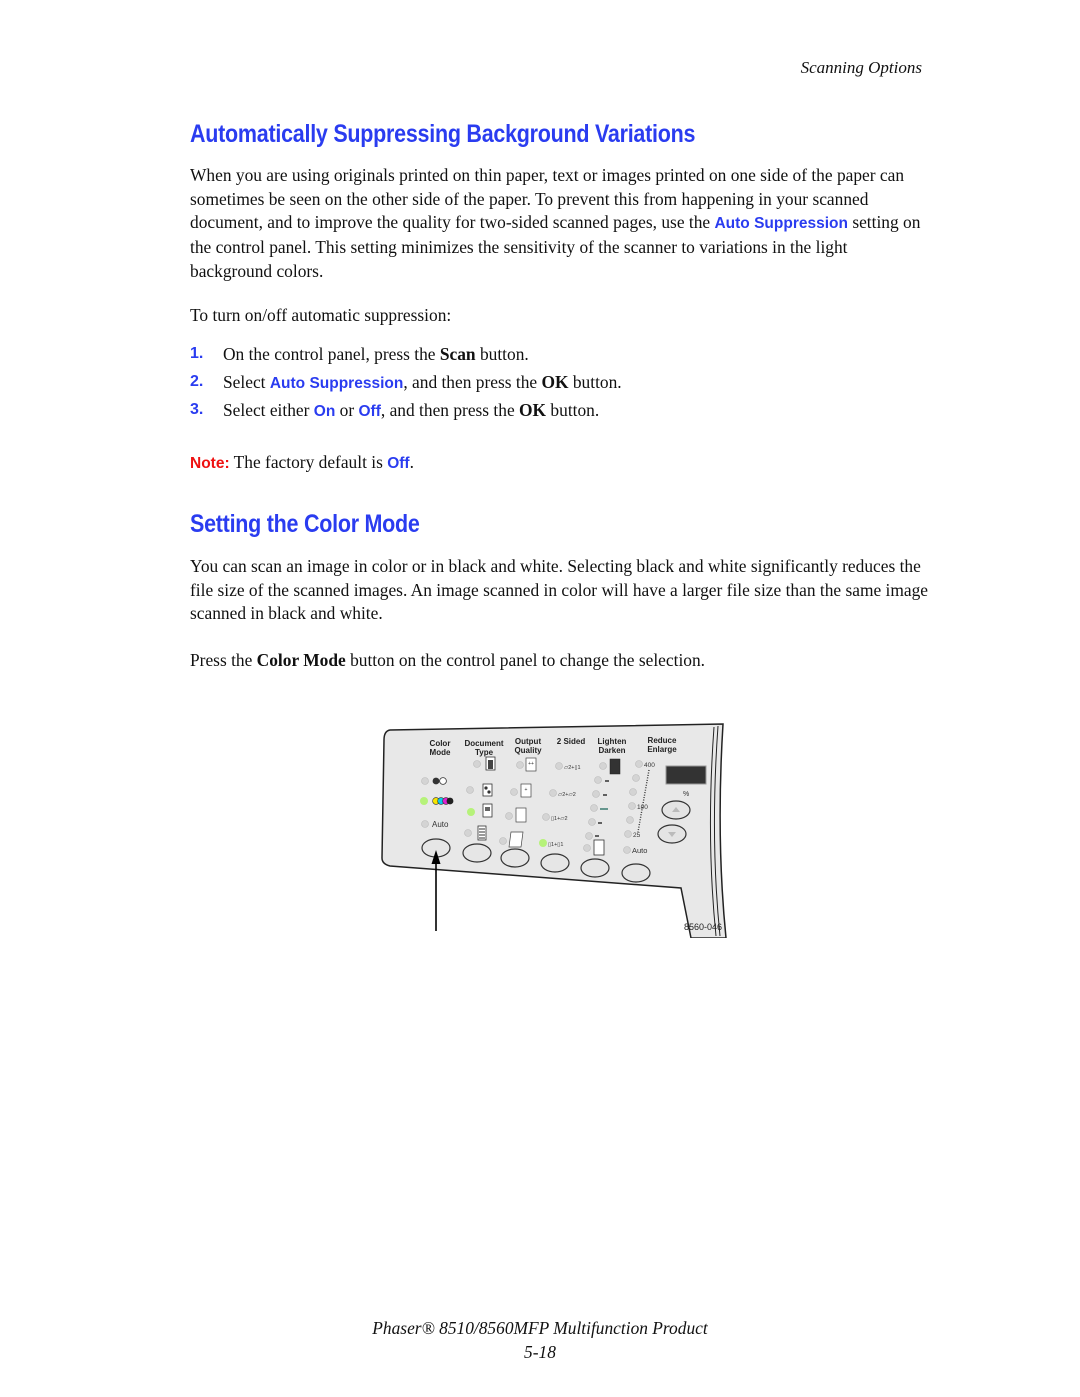  What do you see at coordinates (781, 224) in the screenshot?
I see `auto-suppression-term: Auto Suppression` at bounding box center [781, 224].